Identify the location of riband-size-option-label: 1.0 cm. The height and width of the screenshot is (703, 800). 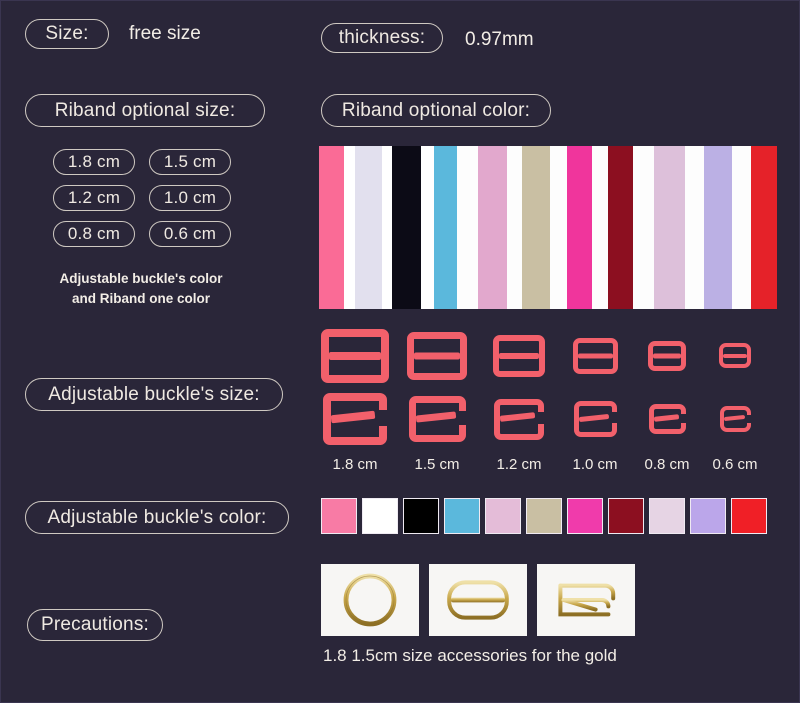
(190, 197).